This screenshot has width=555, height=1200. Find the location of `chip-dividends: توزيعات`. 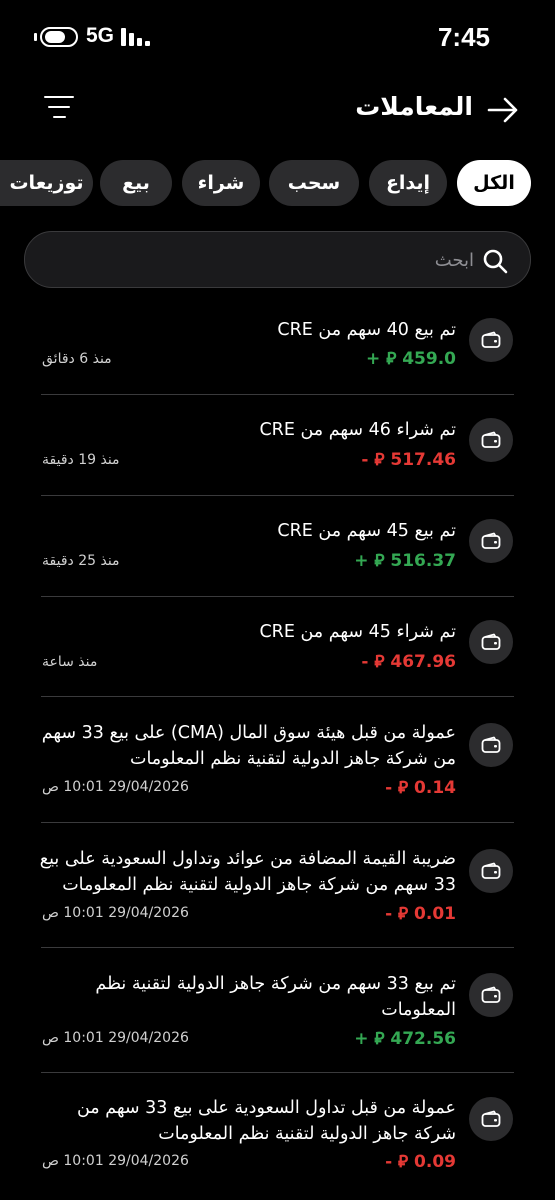

chip-dividends: توزيعات is located at coordinates (46, 183).